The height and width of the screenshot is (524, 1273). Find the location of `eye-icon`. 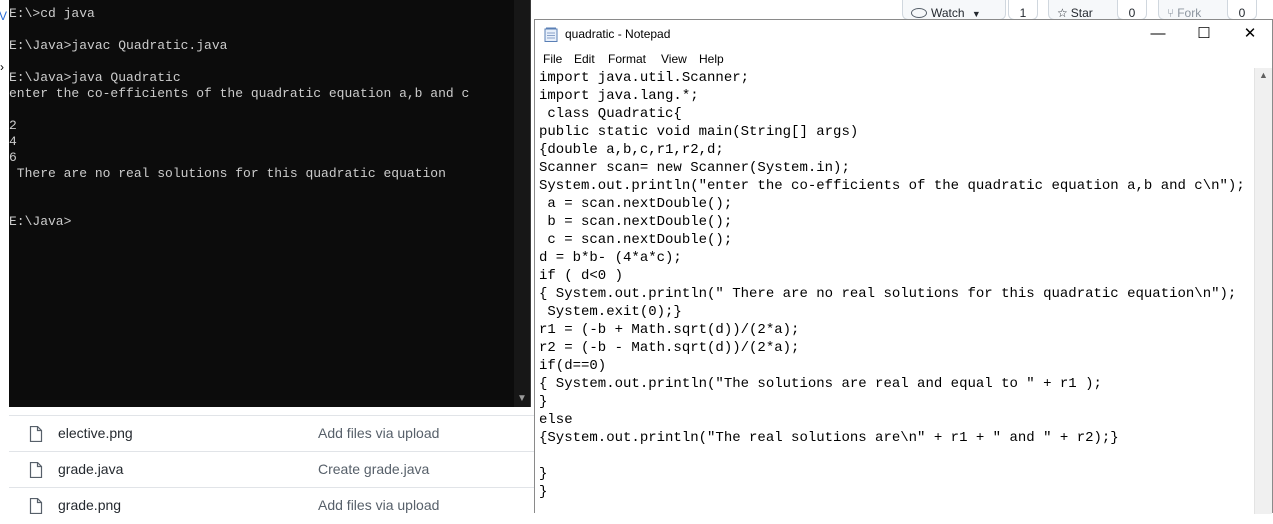

eye-icon is located at coordinates (919, 13).